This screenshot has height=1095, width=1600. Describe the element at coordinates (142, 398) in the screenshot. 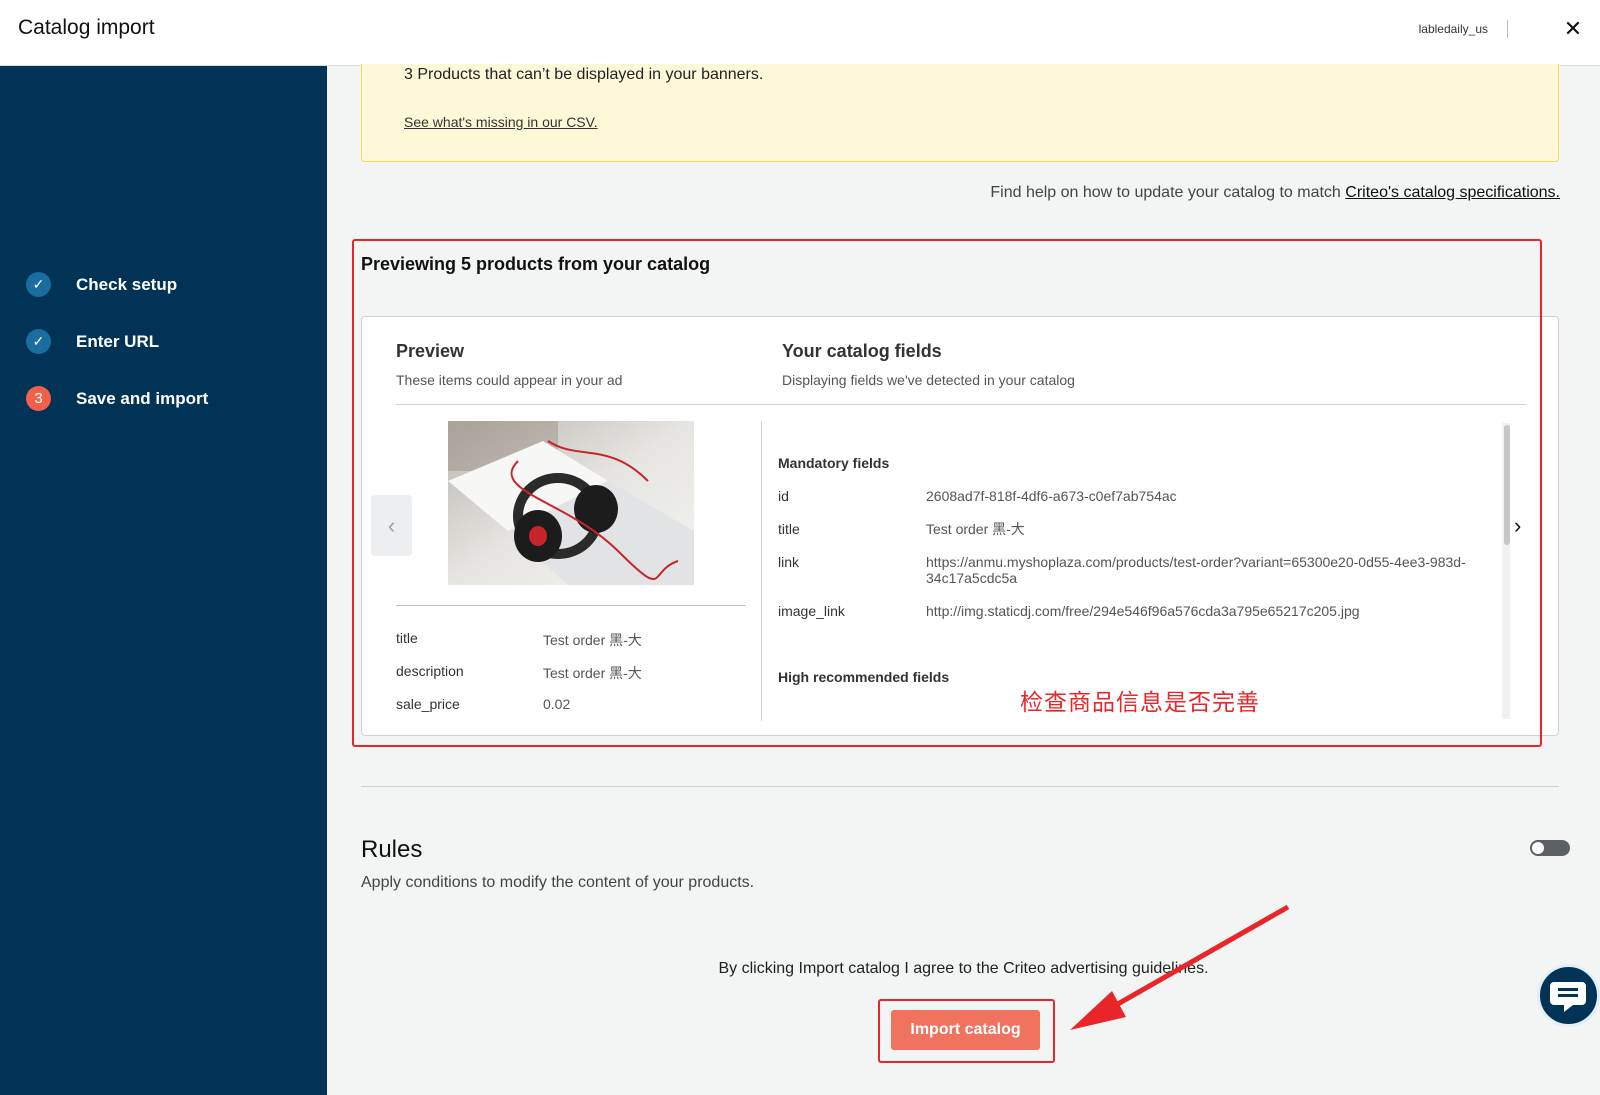

I see `step-label: Save and import` at that location.